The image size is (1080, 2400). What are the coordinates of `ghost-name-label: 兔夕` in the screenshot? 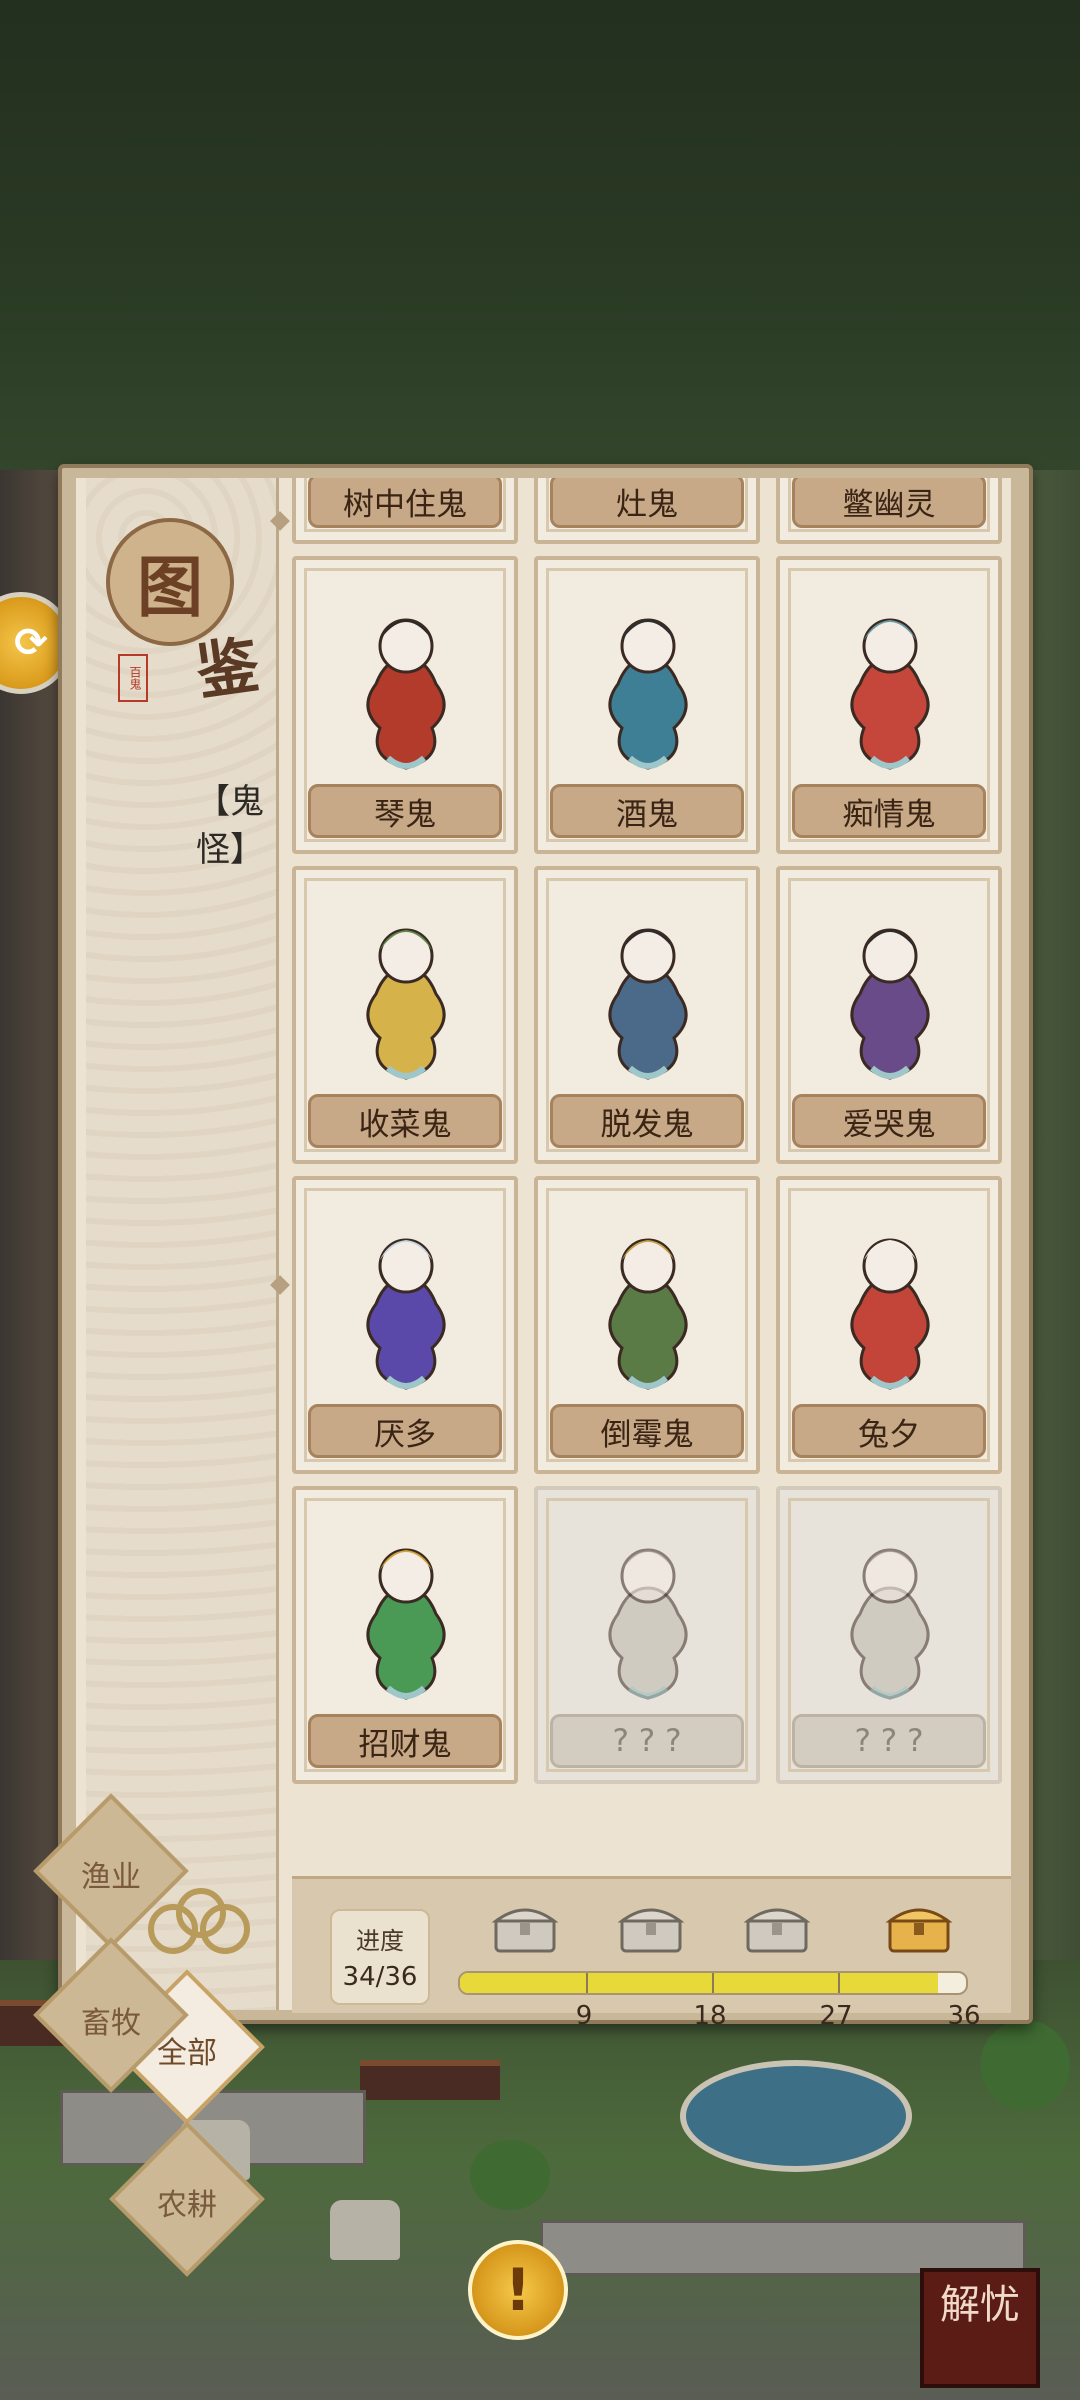 It's located at (889, 1431).